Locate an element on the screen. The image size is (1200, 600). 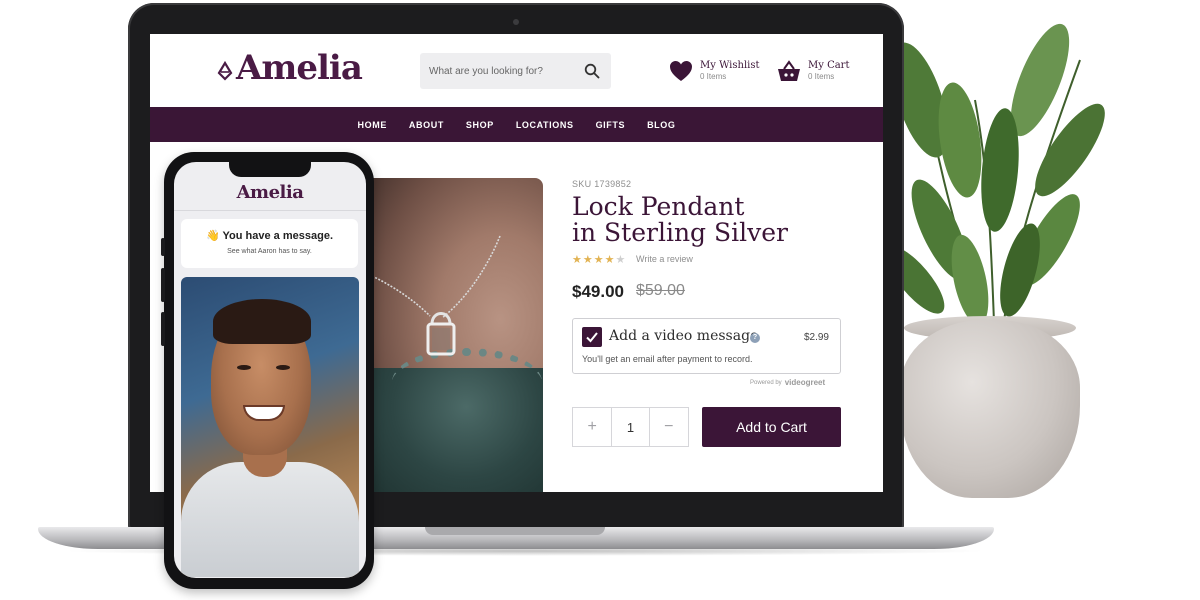
quantity-stepper: + 1 − is located at coordinates (630, 427).